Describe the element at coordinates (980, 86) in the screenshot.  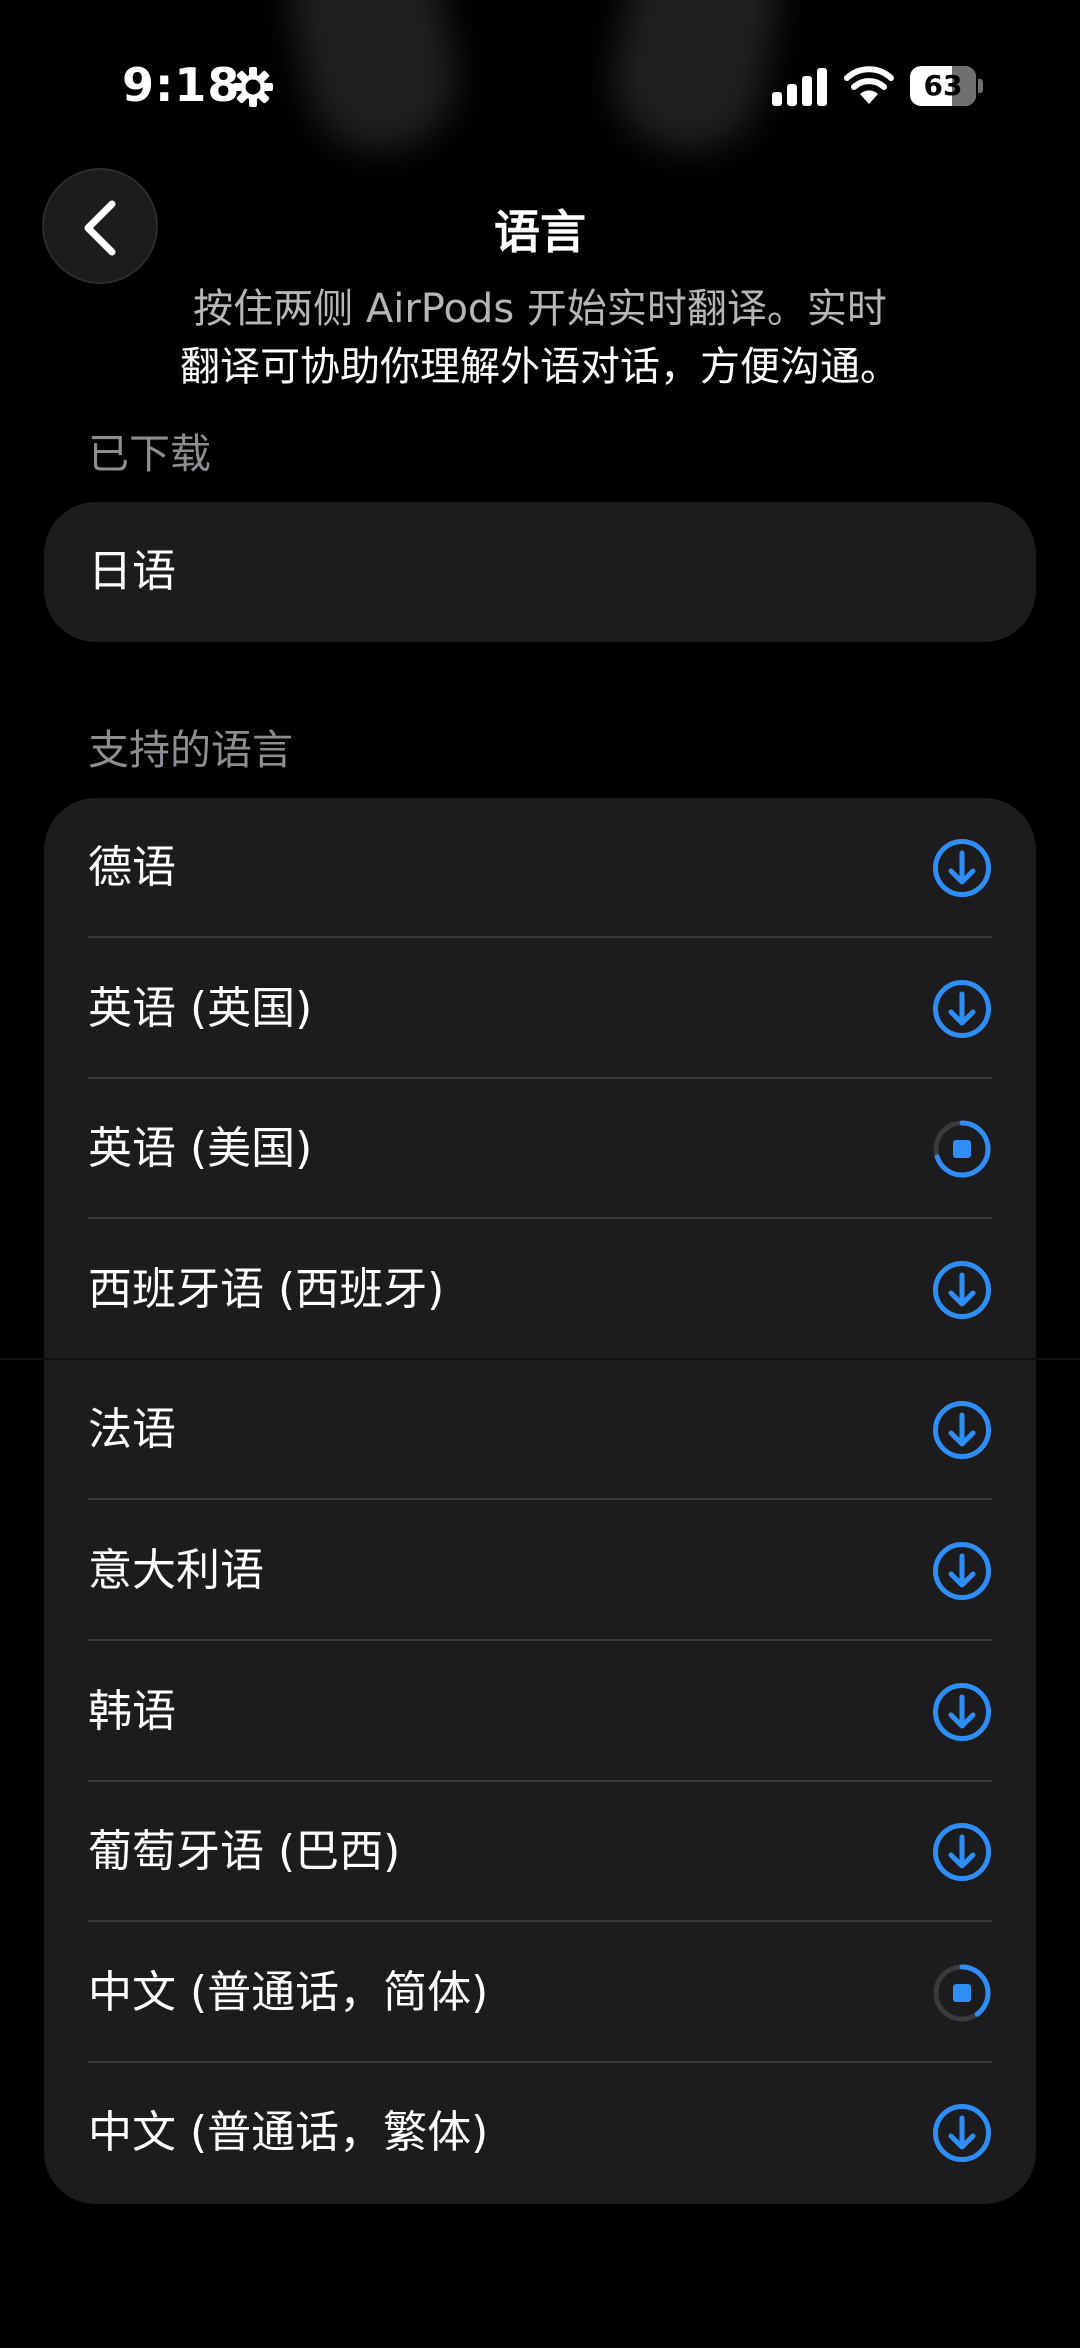
I see `battery-tip` at that location.